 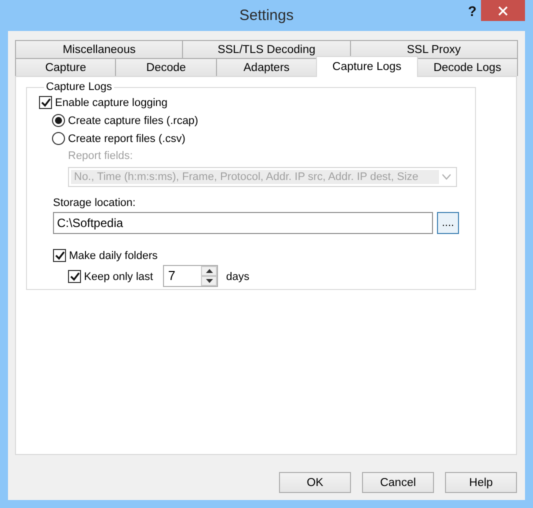 I want to click on spin-box: 7, so click(x=190, y=276).